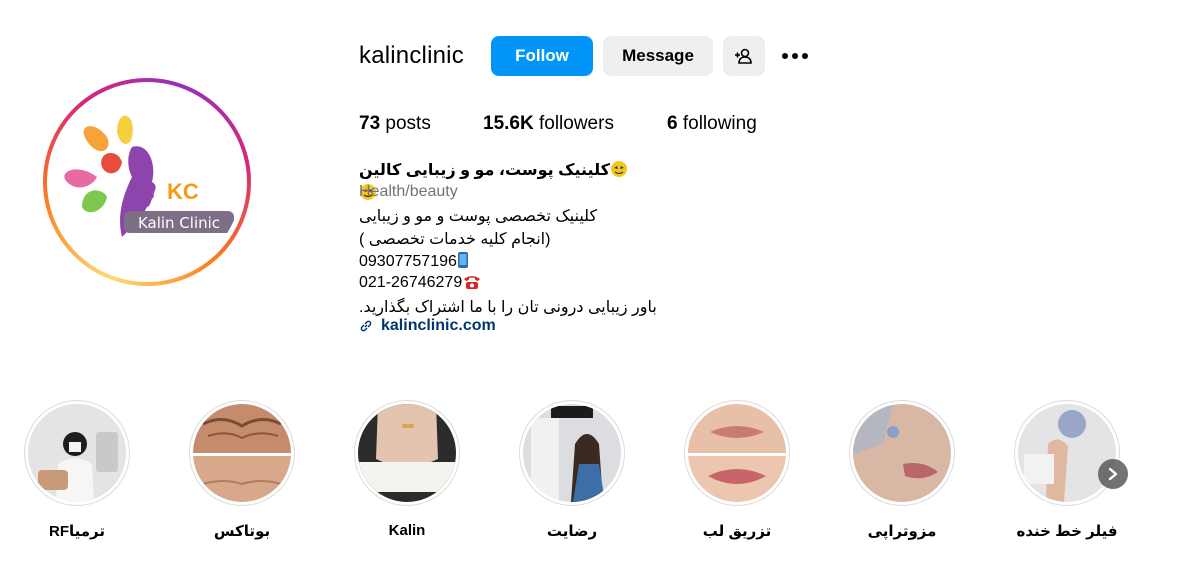  What do you see at coordinates (411, 282) in the screenshot?
I see `phone-2-text: 021-26746279` at bounding box center [411, 282].